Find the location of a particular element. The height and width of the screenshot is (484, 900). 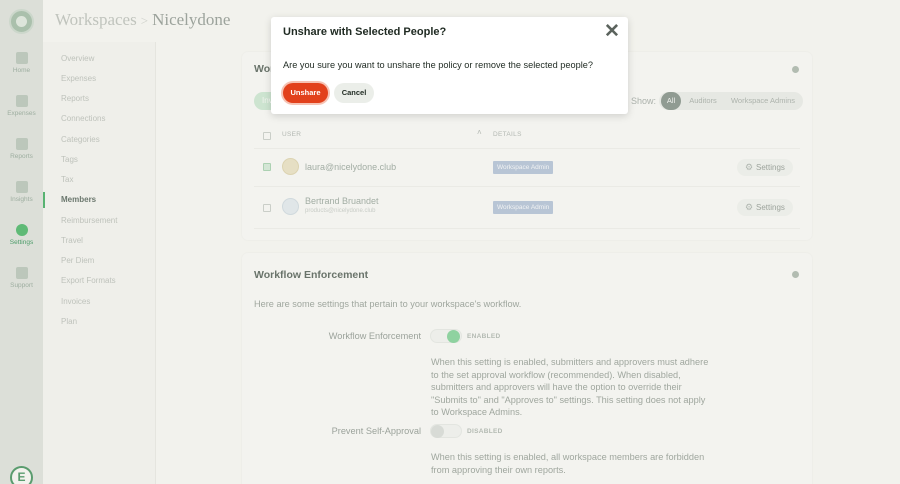

dialog-title: Unshare with Selected People? is located at coordinates (365, 32).